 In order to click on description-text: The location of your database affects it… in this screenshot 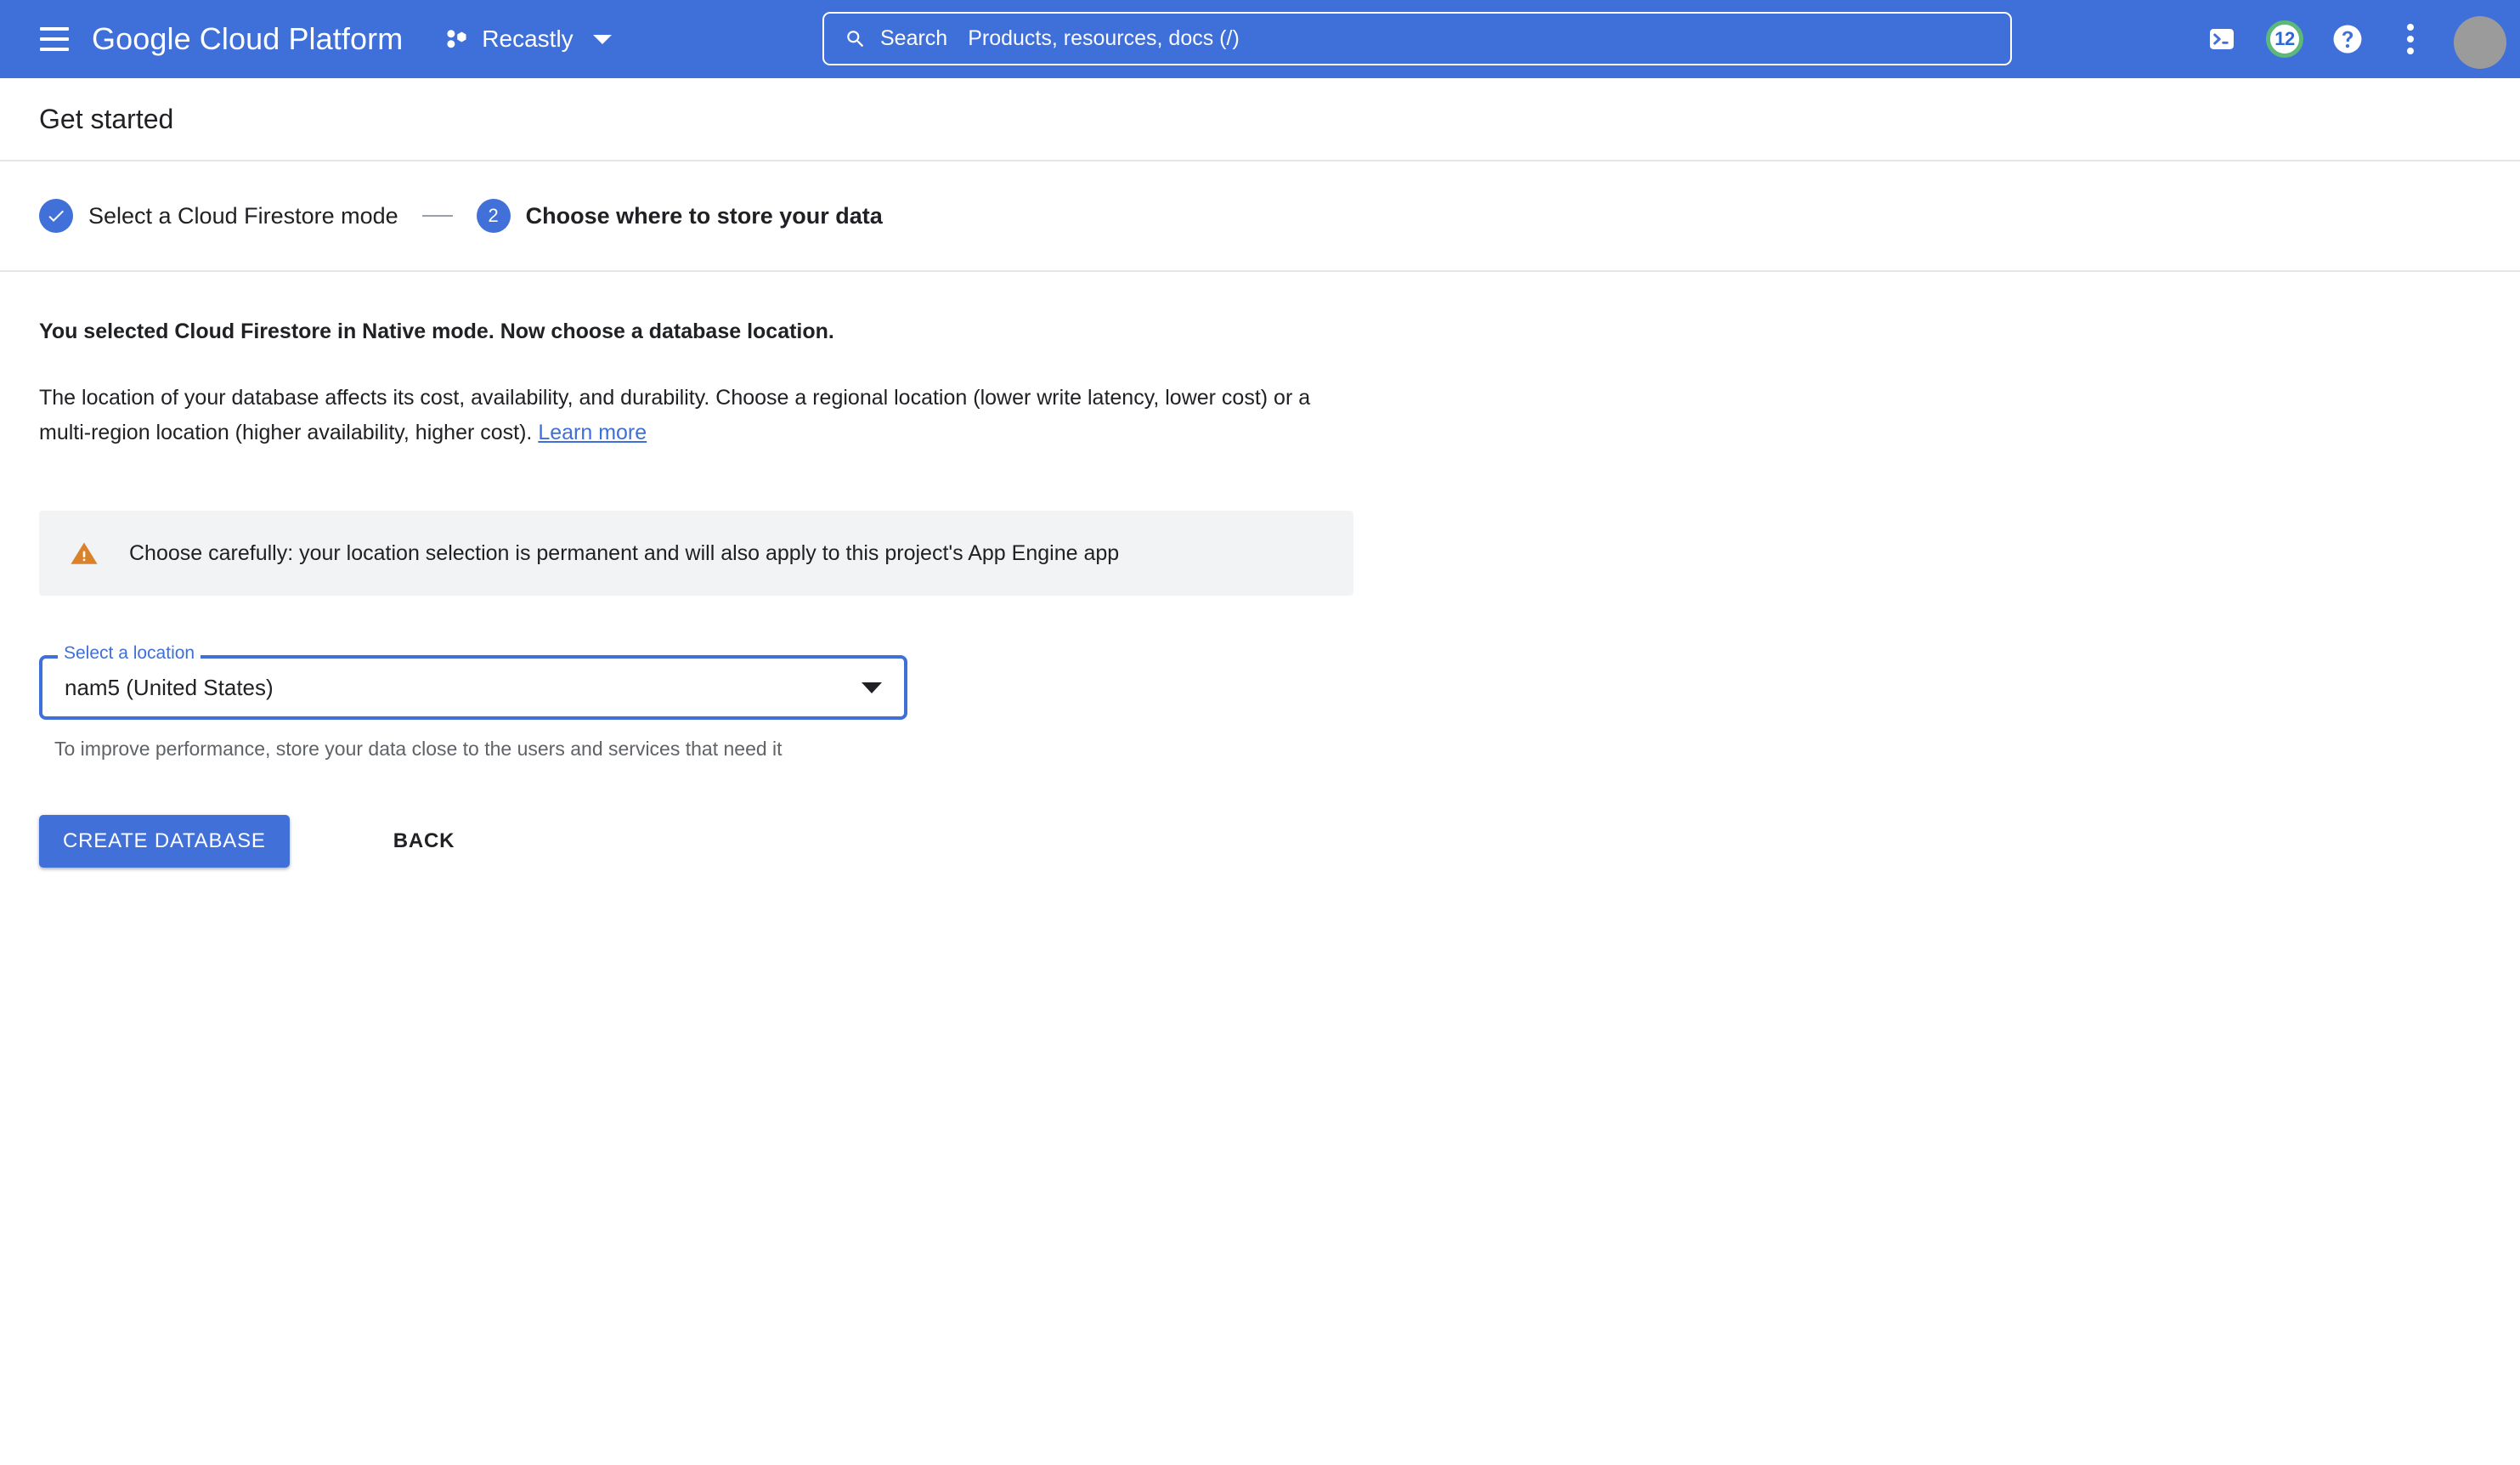, I will do `click(675, 415)`.